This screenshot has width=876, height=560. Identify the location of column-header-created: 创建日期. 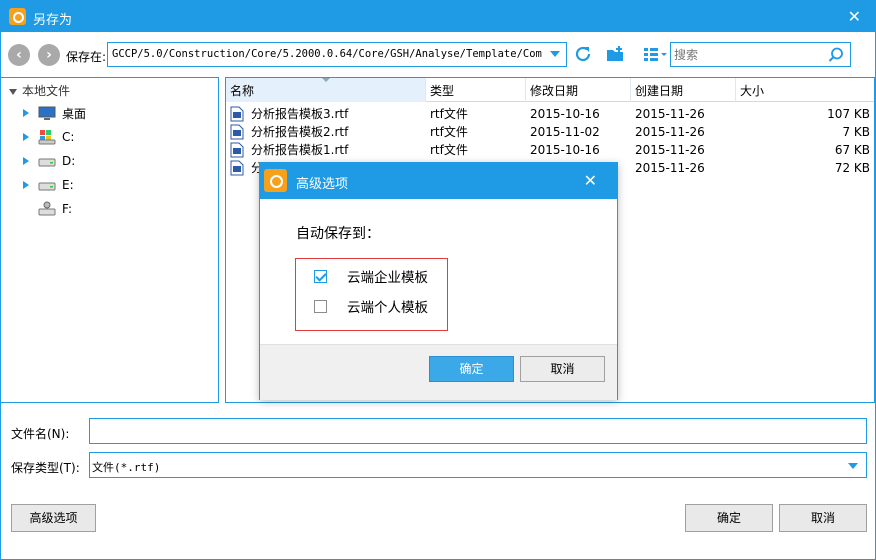
(683, 90).